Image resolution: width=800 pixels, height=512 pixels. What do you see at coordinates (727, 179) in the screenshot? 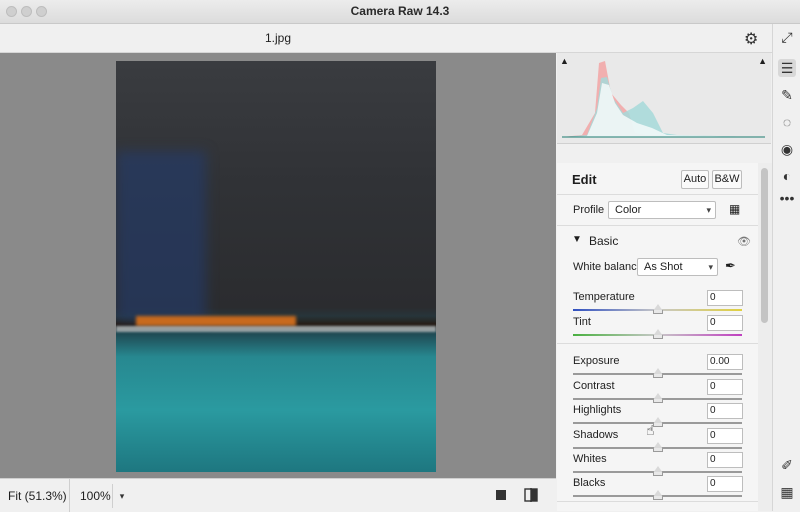
I see `bw-button: B&W` at bounding box center [727, 179].